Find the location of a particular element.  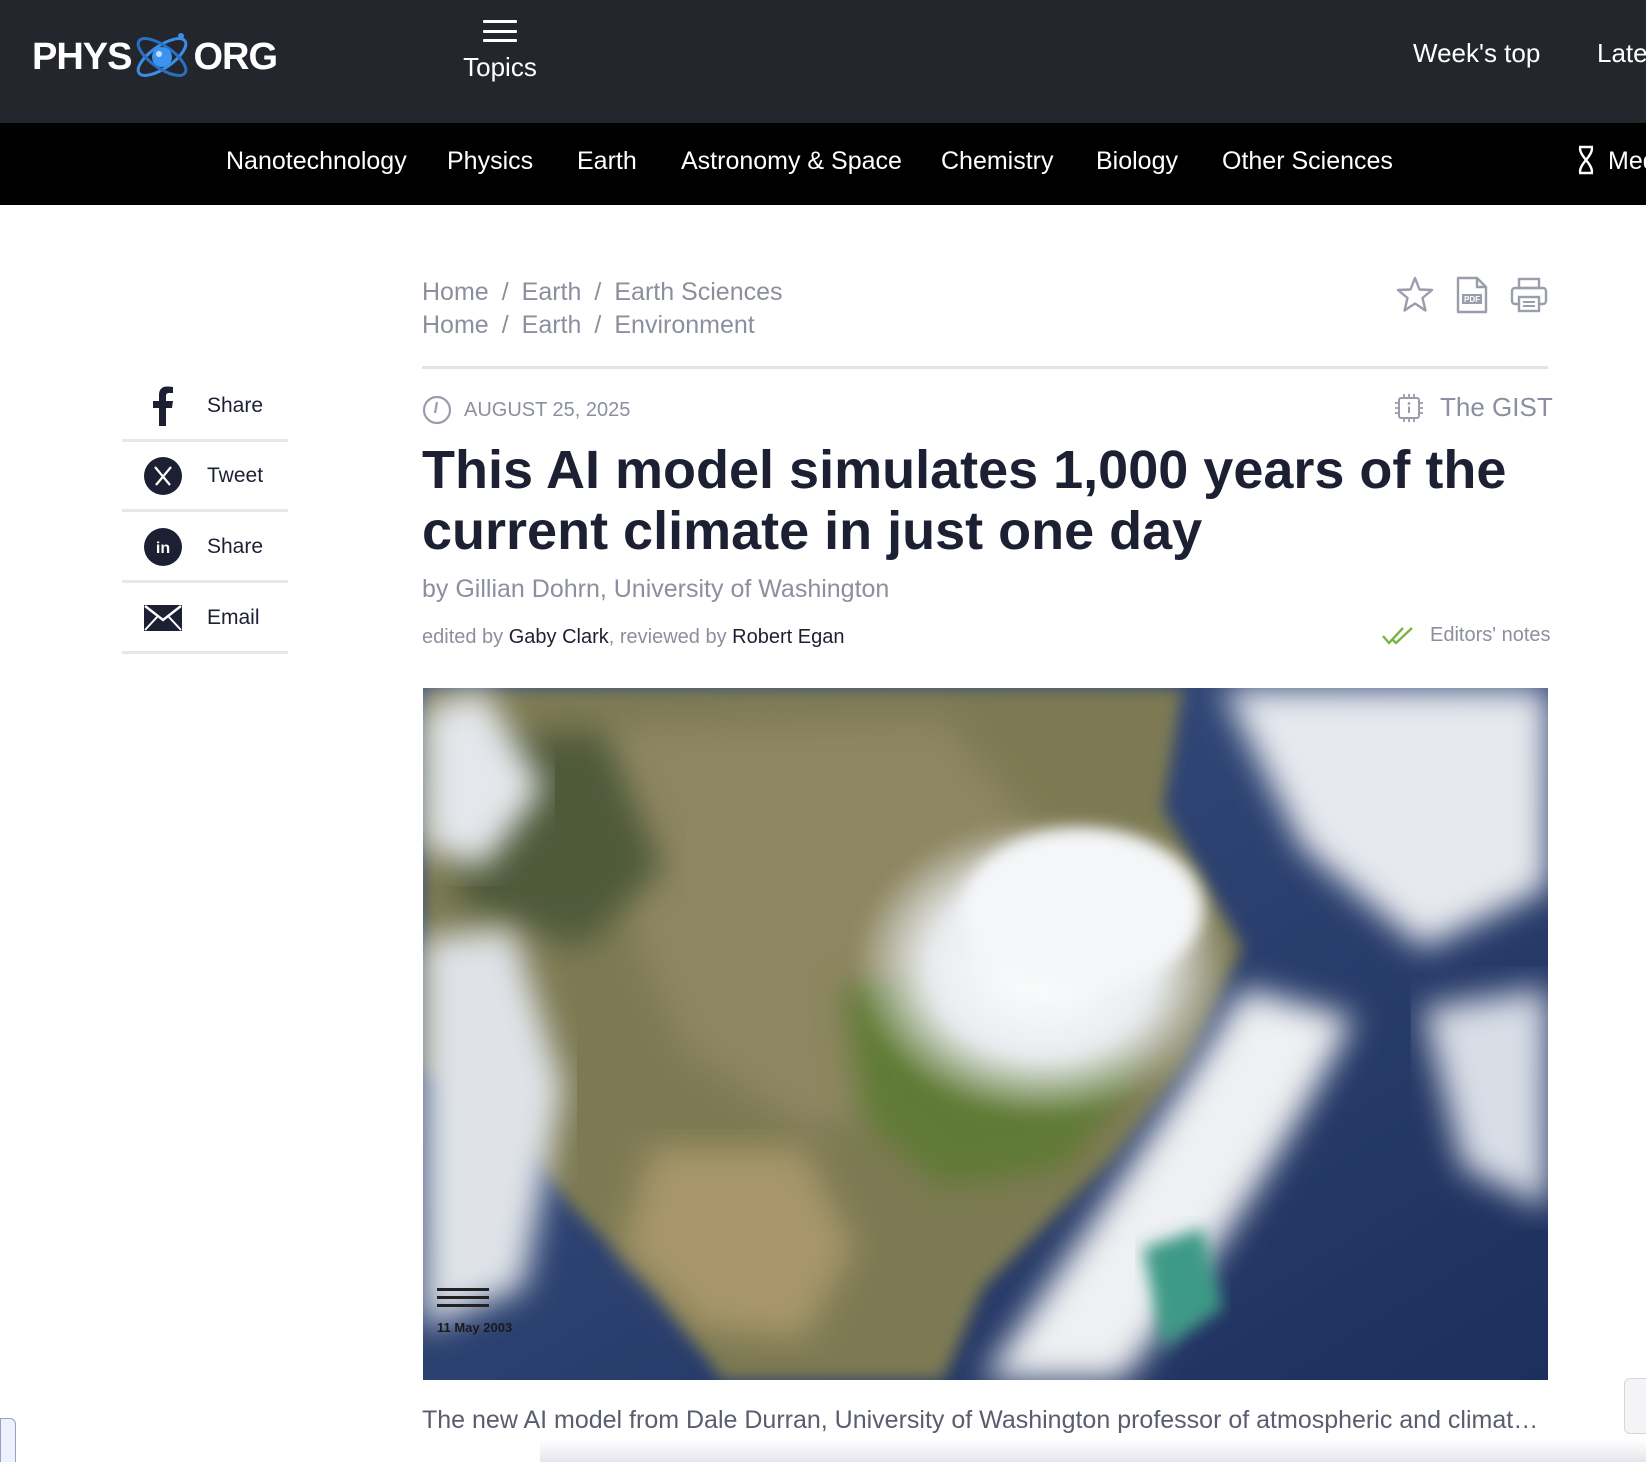

clock-icon is located at coordinates (437, 410).